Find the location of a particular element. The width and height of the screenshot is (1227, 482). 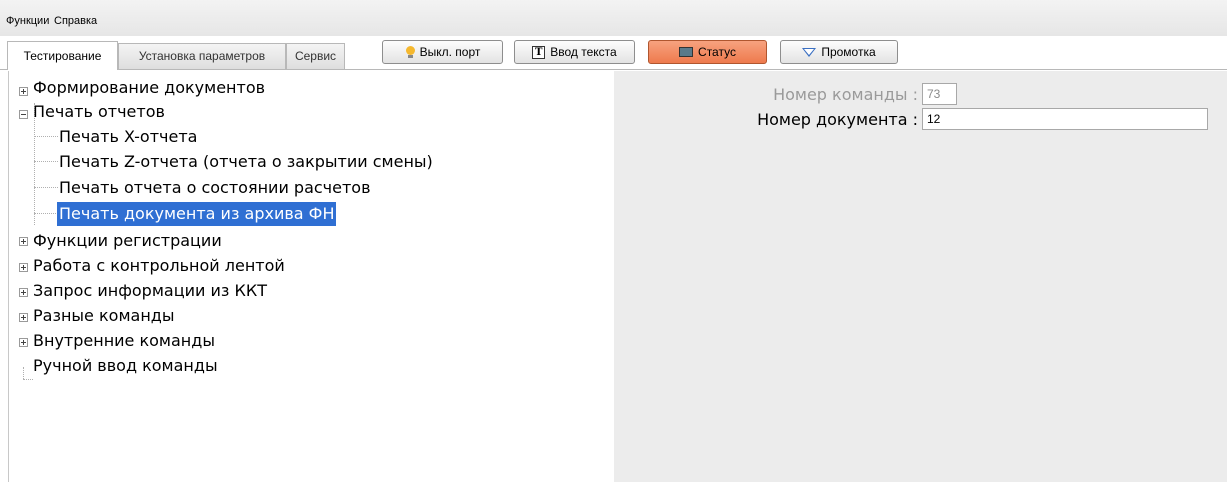

text-t-icon: T is located at coordinates (539, 52).